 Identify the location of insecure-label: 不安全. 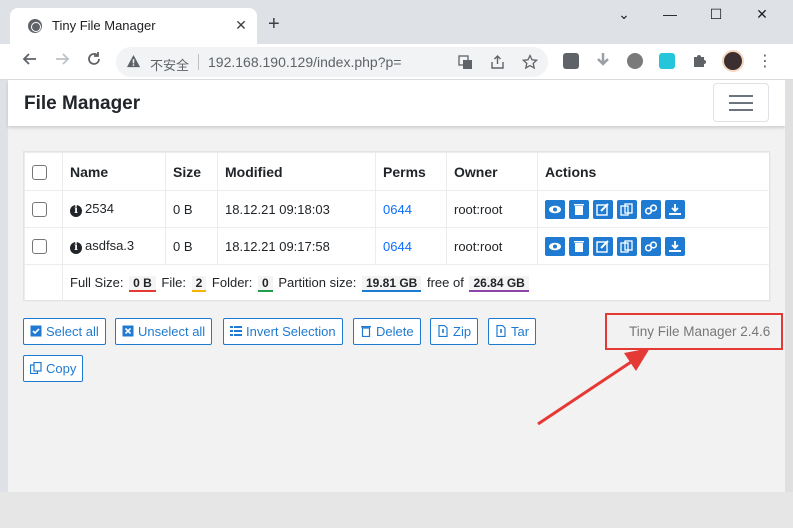
(170, 65).